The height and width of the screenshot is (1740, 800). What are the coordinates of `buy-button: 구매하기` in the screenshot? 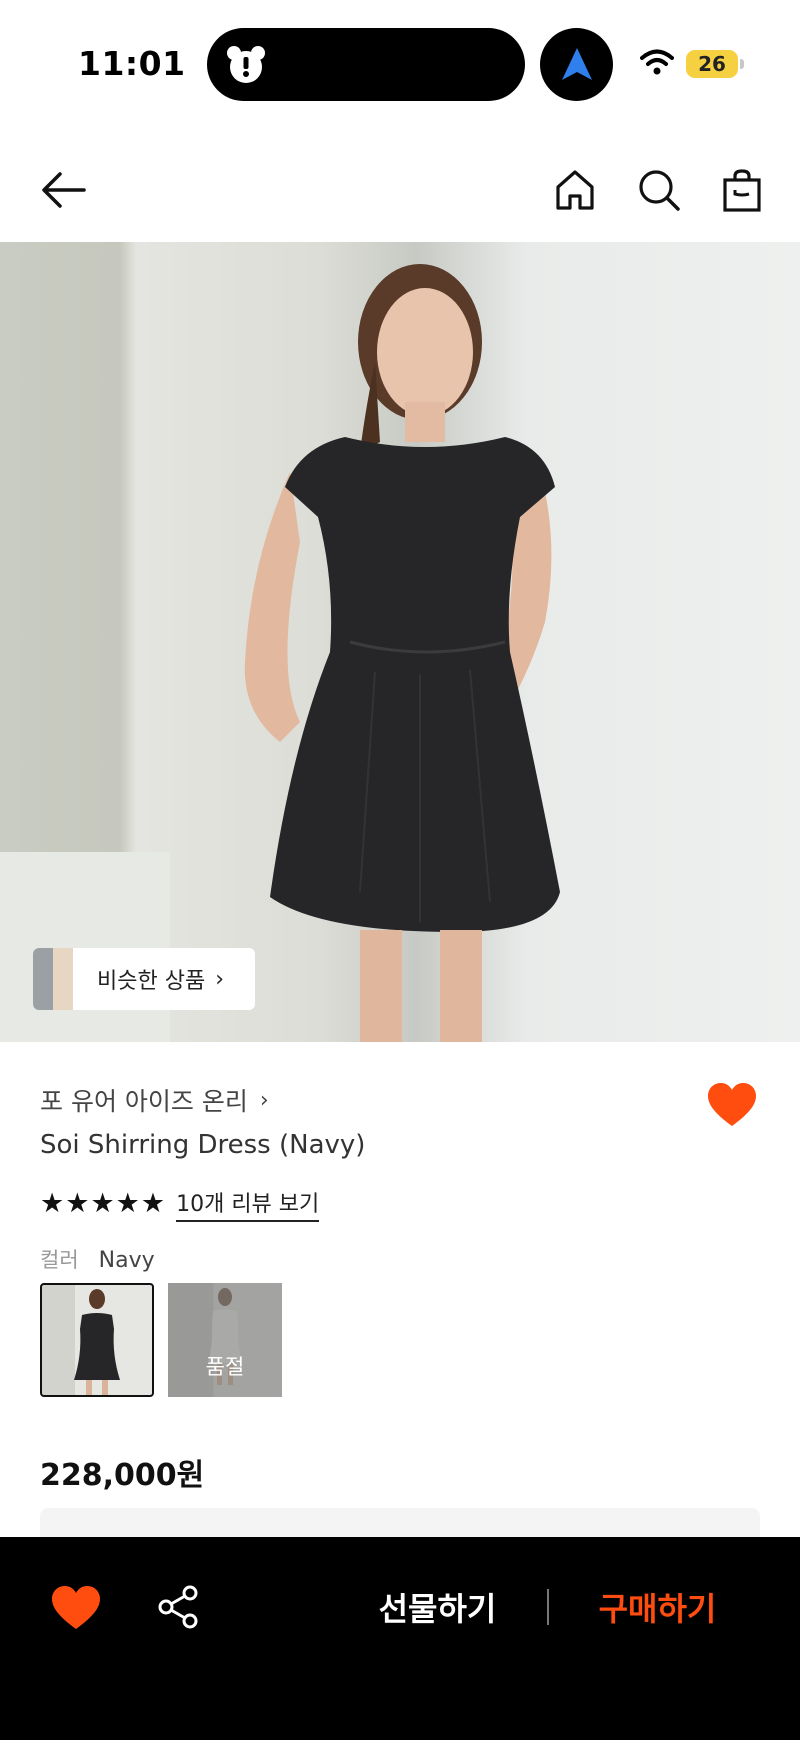 It's located at (657, 1609).